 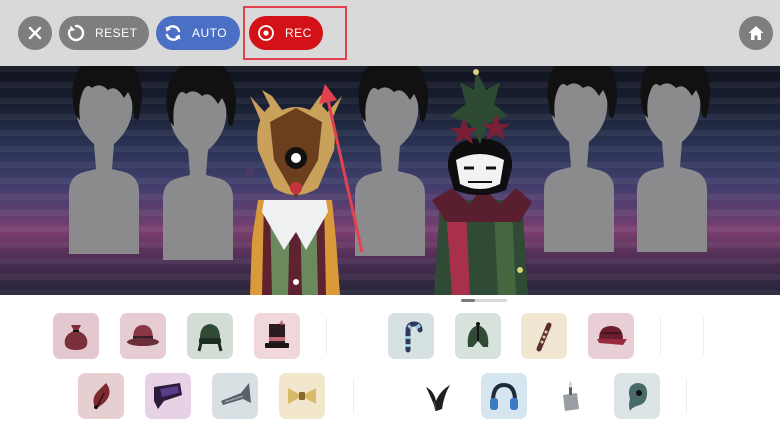 I want to click on sound-item-claw, so click(x=437, y=396).